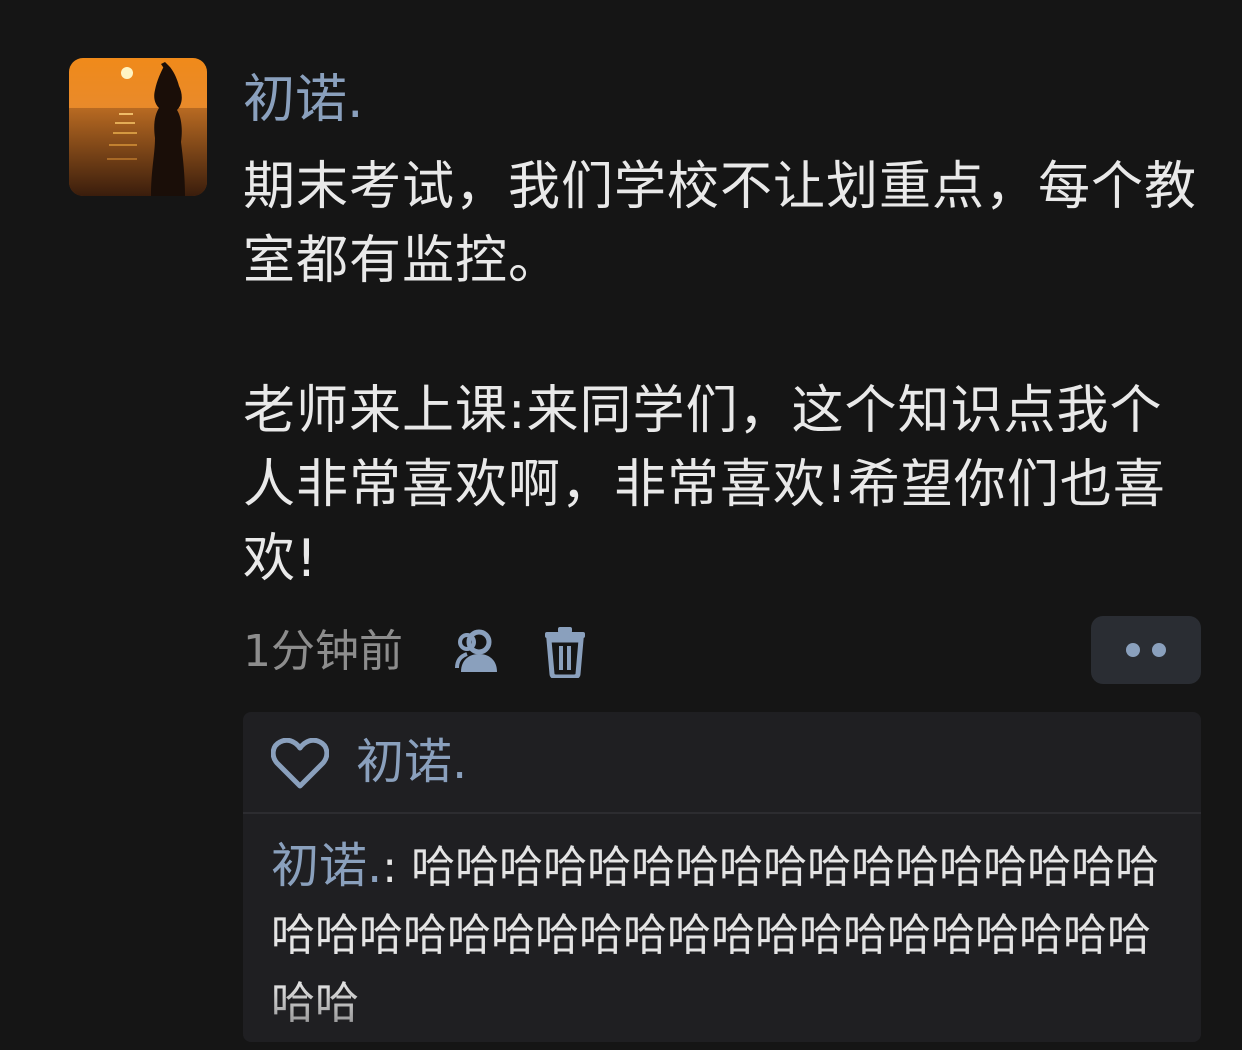  What do you see at coordinates (565, 653) in the screenshot?
I see `trash-icon` at bounding box center [565, 653].